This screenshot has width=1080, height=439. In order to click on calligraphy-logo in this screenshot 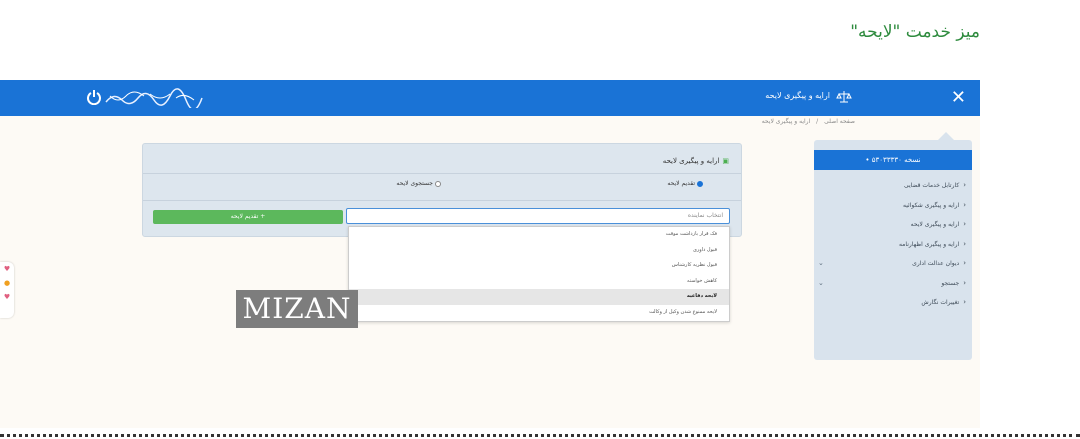, I will do `click(154, 98)`.